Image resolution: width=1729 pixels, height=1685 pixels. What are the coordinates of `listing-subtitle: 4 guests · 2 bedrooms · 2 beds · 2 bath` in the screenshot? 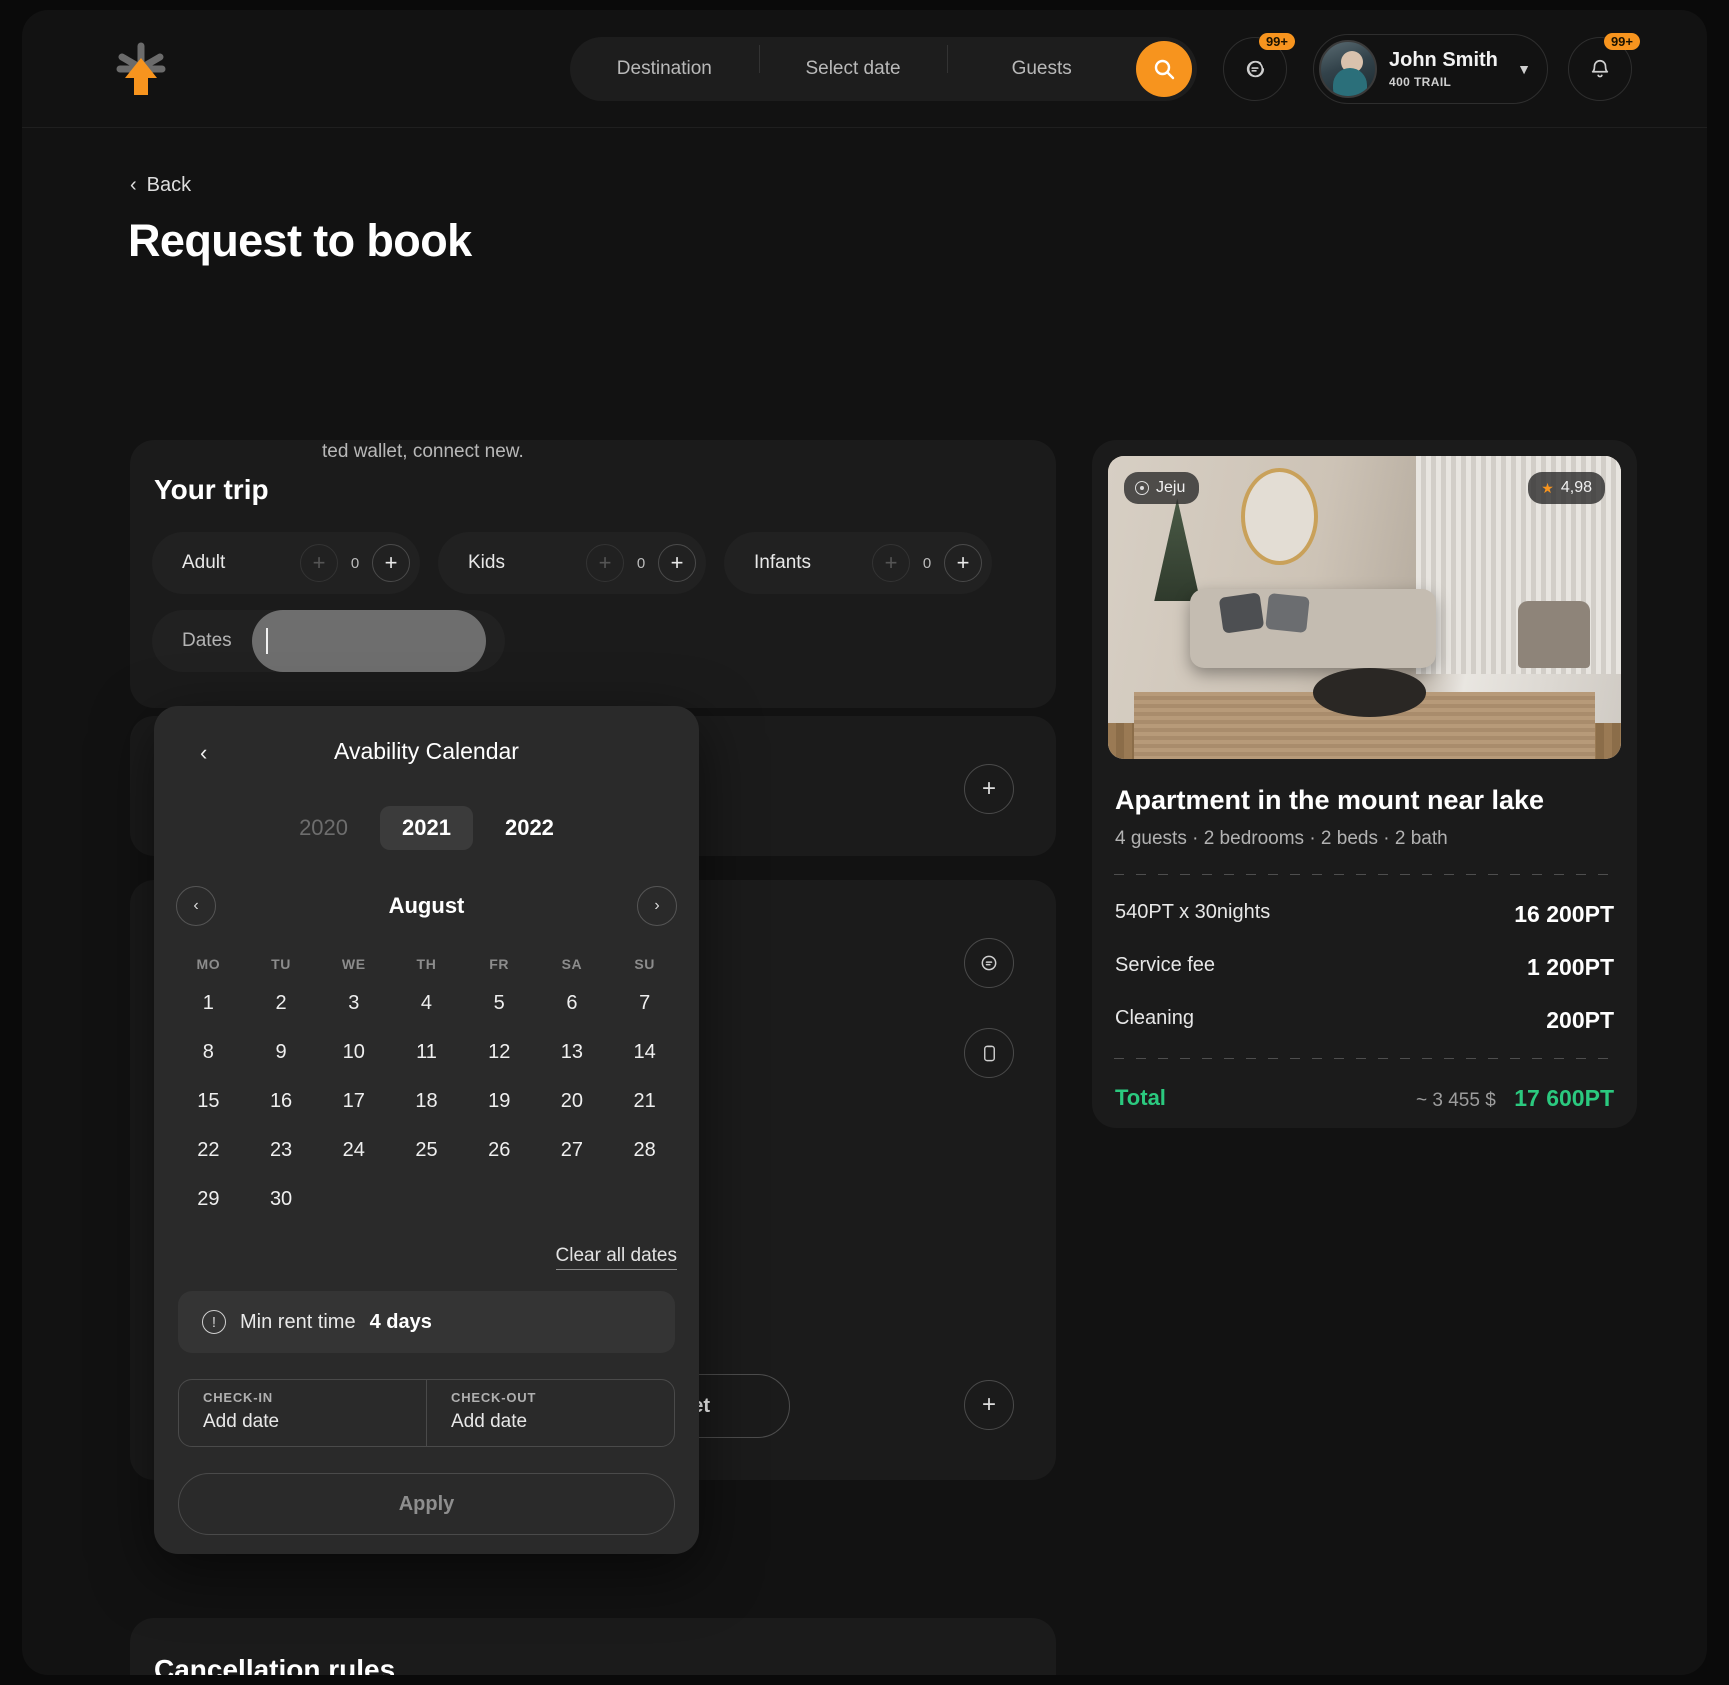 It's located at (1281, 838).